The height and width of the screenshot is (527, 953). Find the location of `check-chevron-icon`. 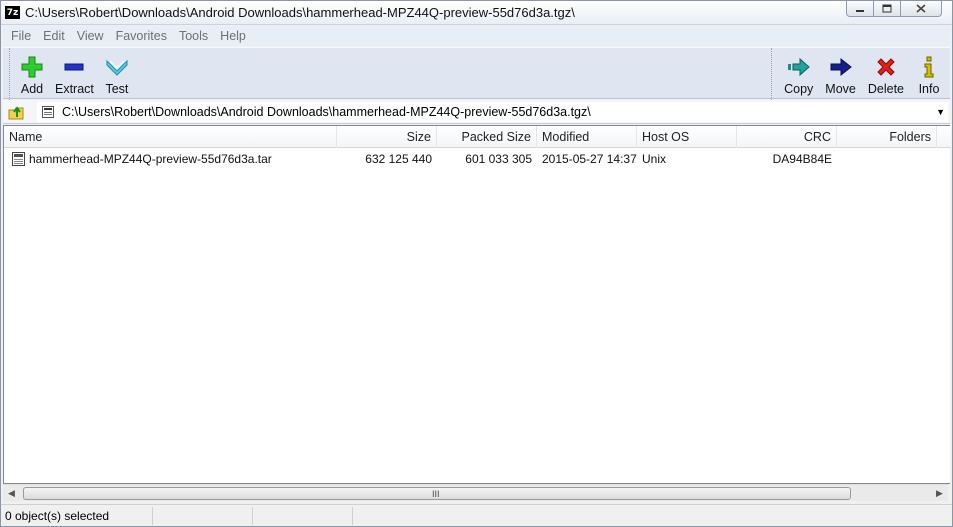

check-chevron-icon is located at coordinates (117, 67).